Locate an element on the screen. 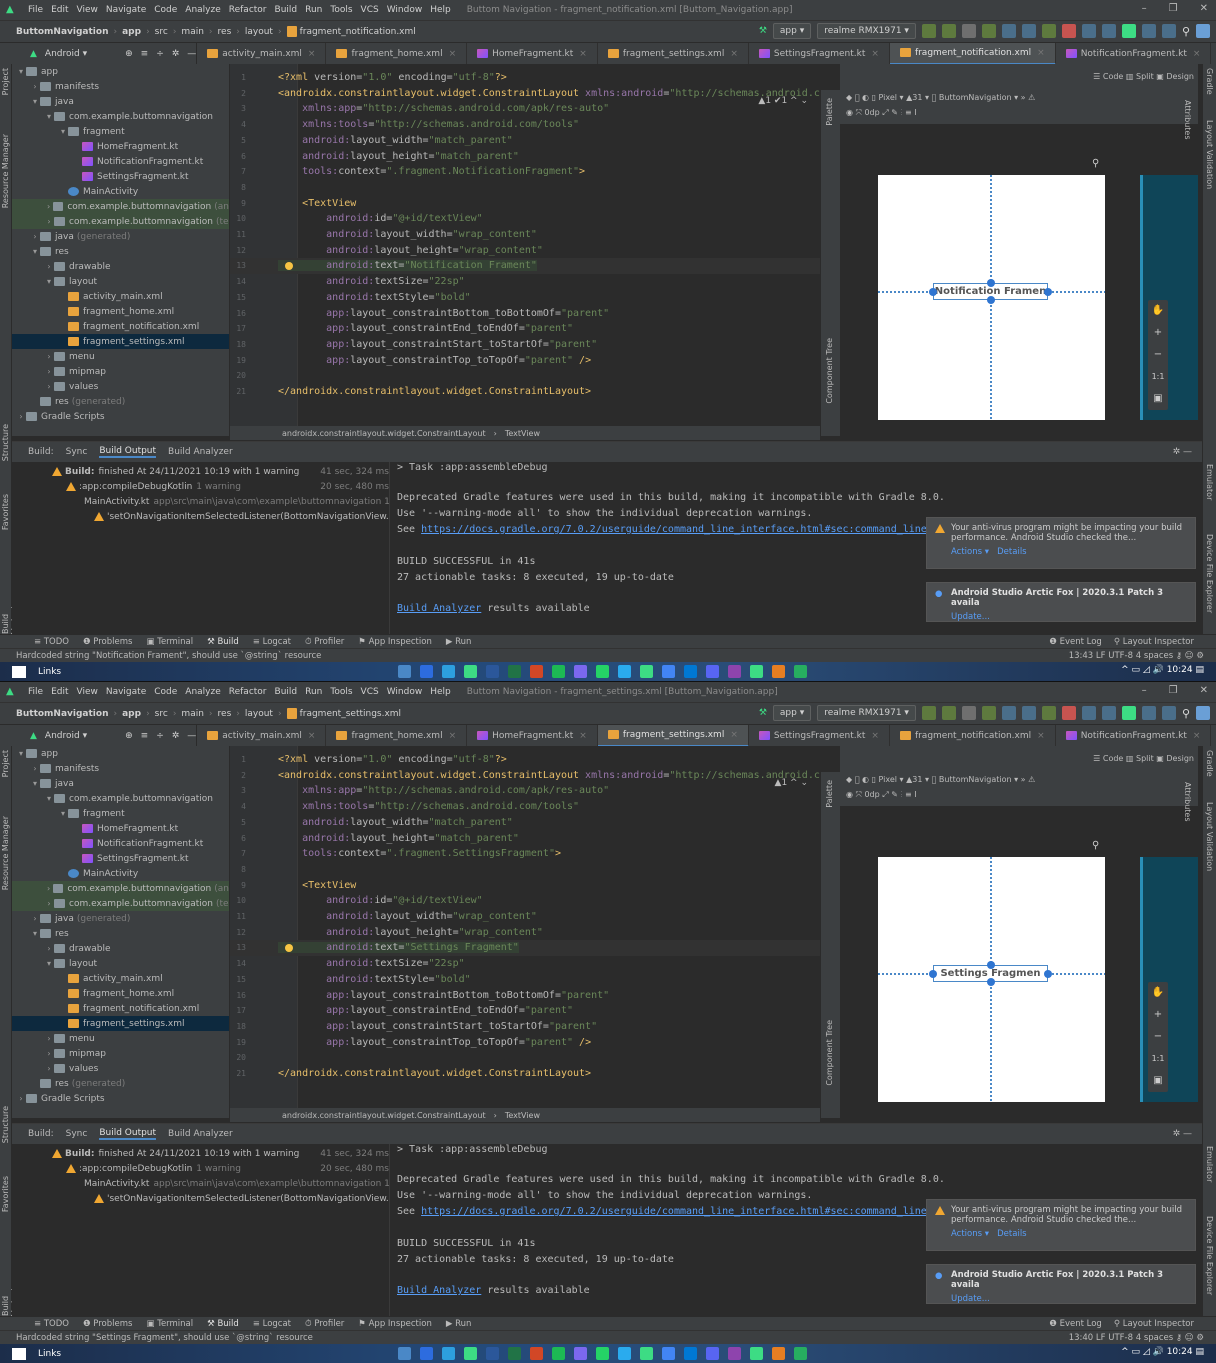 The image size is (1216, 1363). design-toolbar-row2: ◉ ⤧ 0dp ⤢ ✎ ⫶ ≡ I is located at coordinates (881, 795).